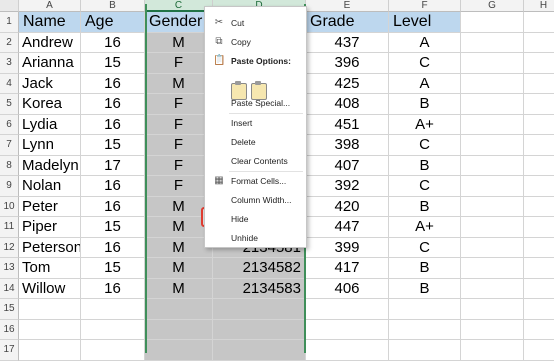 This screenshot has width=554, height=361. What do you see at coordinates (347, 104) in the screenshot?
I see `cell-grade: 408` at bounding box center [347, 104].